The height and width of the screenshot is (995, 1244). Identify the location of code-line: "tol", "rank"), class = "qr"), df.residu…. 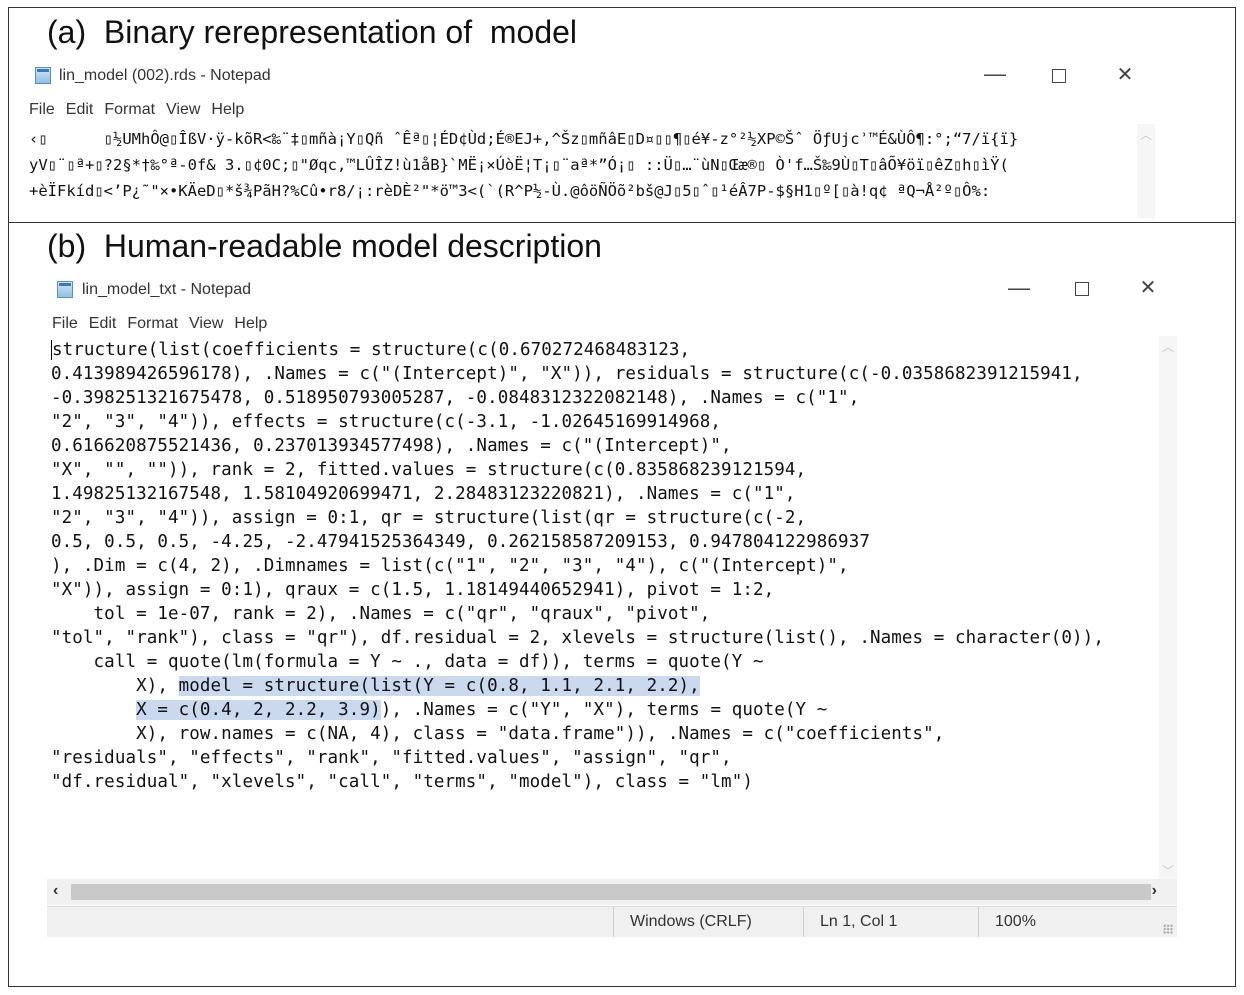
(577, 638).